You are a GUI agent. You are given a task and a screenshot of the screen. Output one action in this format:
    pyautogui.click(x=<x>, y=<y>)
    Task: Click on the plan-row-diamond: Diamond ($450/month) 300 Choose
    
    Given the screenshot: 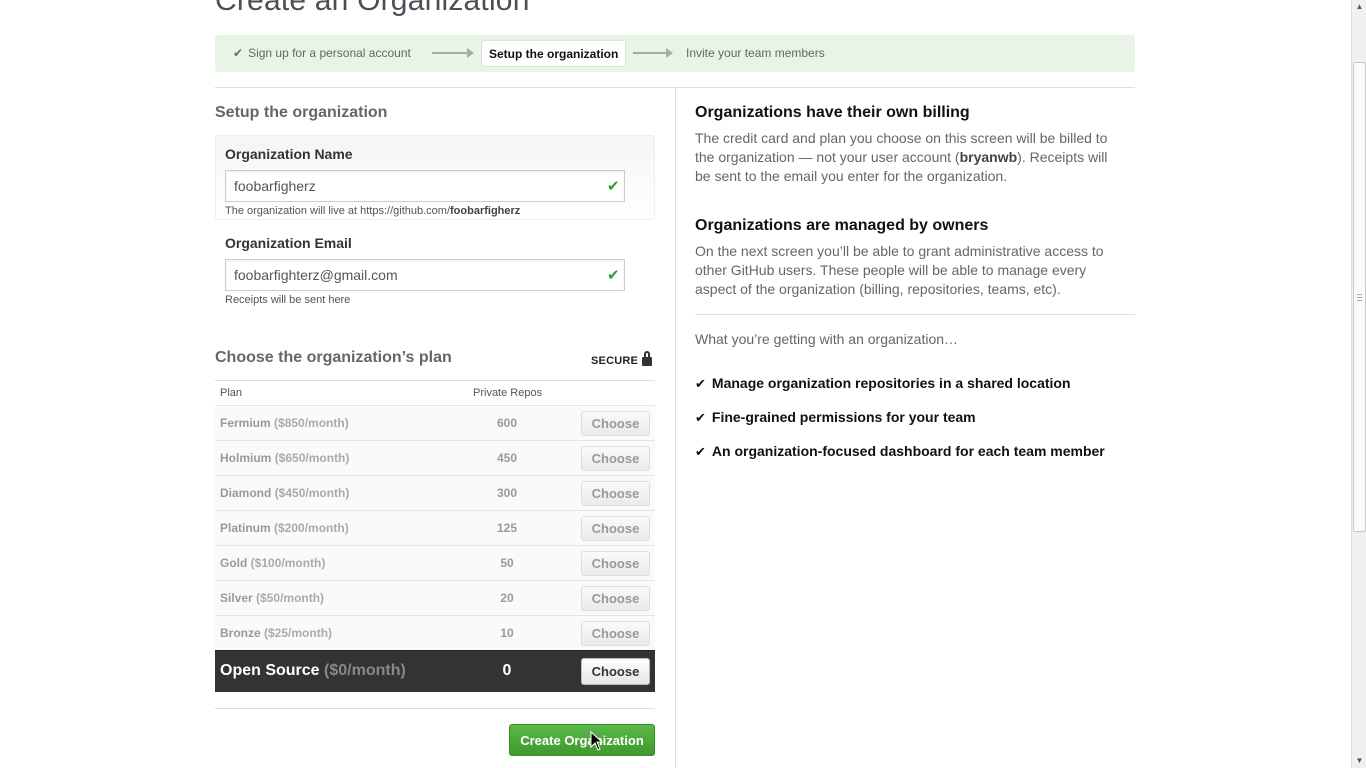 What is the action you would take?
    pyautogui.click(x=435, y=492)
    